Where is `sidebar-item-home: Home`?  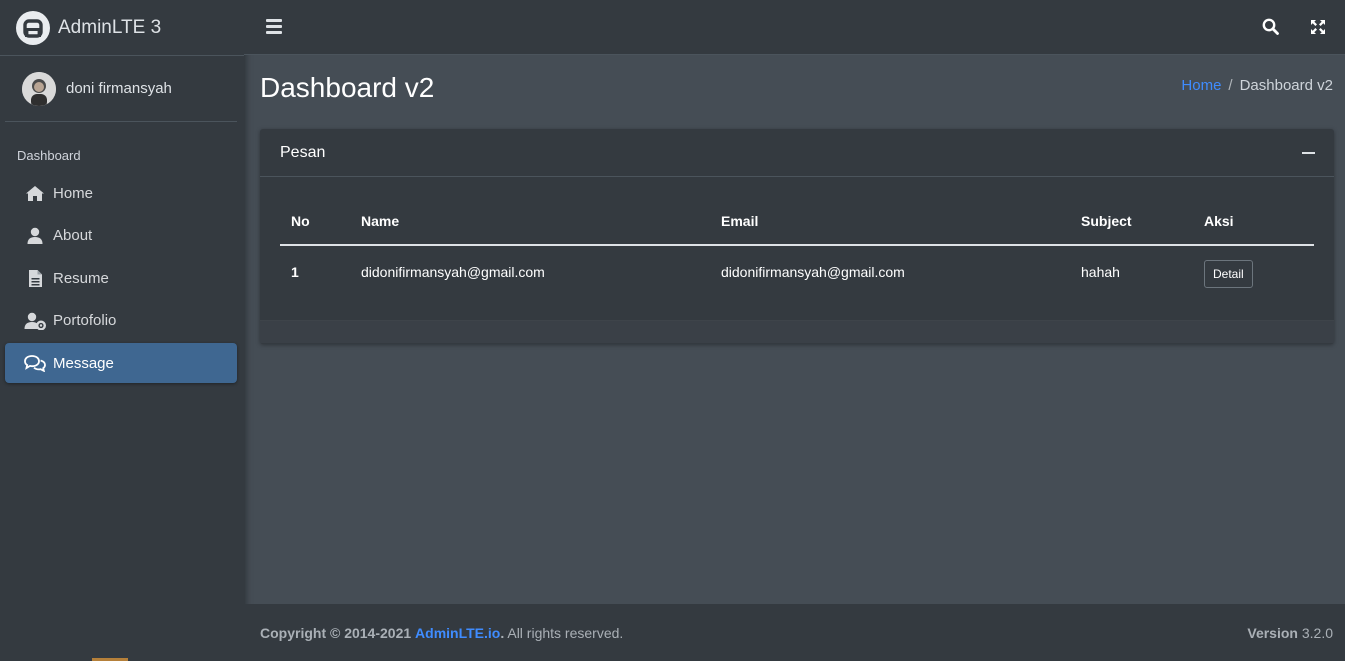 sidebar-item-home: Home is located at coordinates (121, 193).